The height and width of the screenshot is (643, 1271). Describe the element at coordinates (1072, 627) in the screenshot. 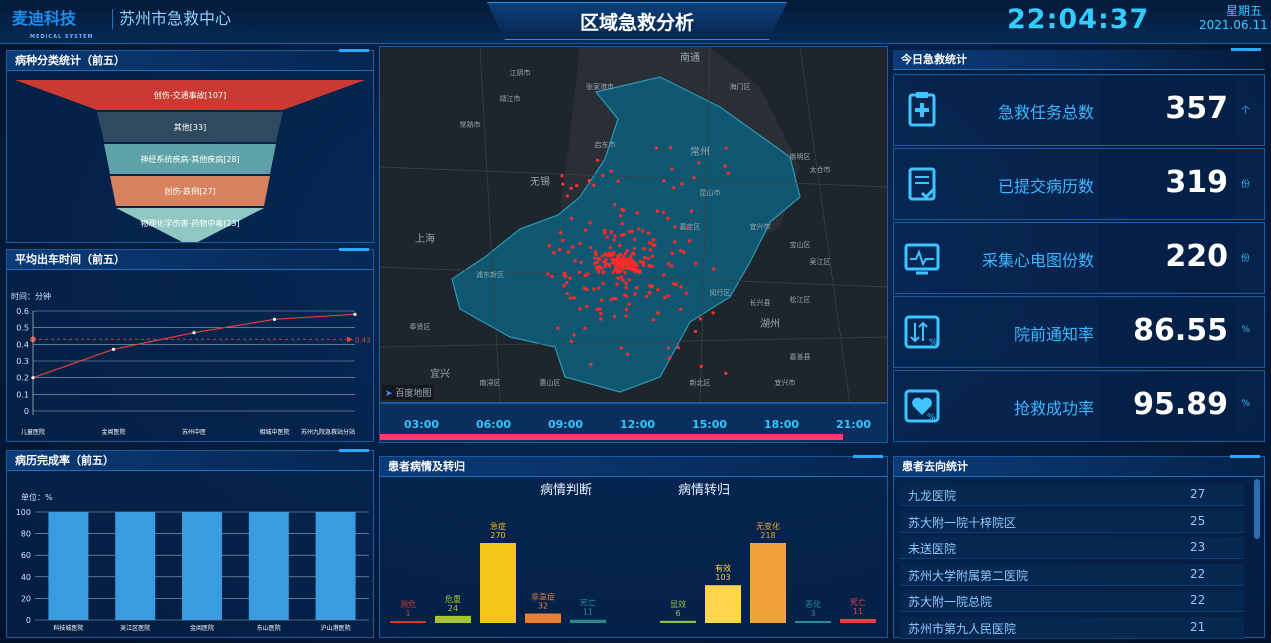

I see `destination-row: 苏州市第九人民医院 21` at that location.